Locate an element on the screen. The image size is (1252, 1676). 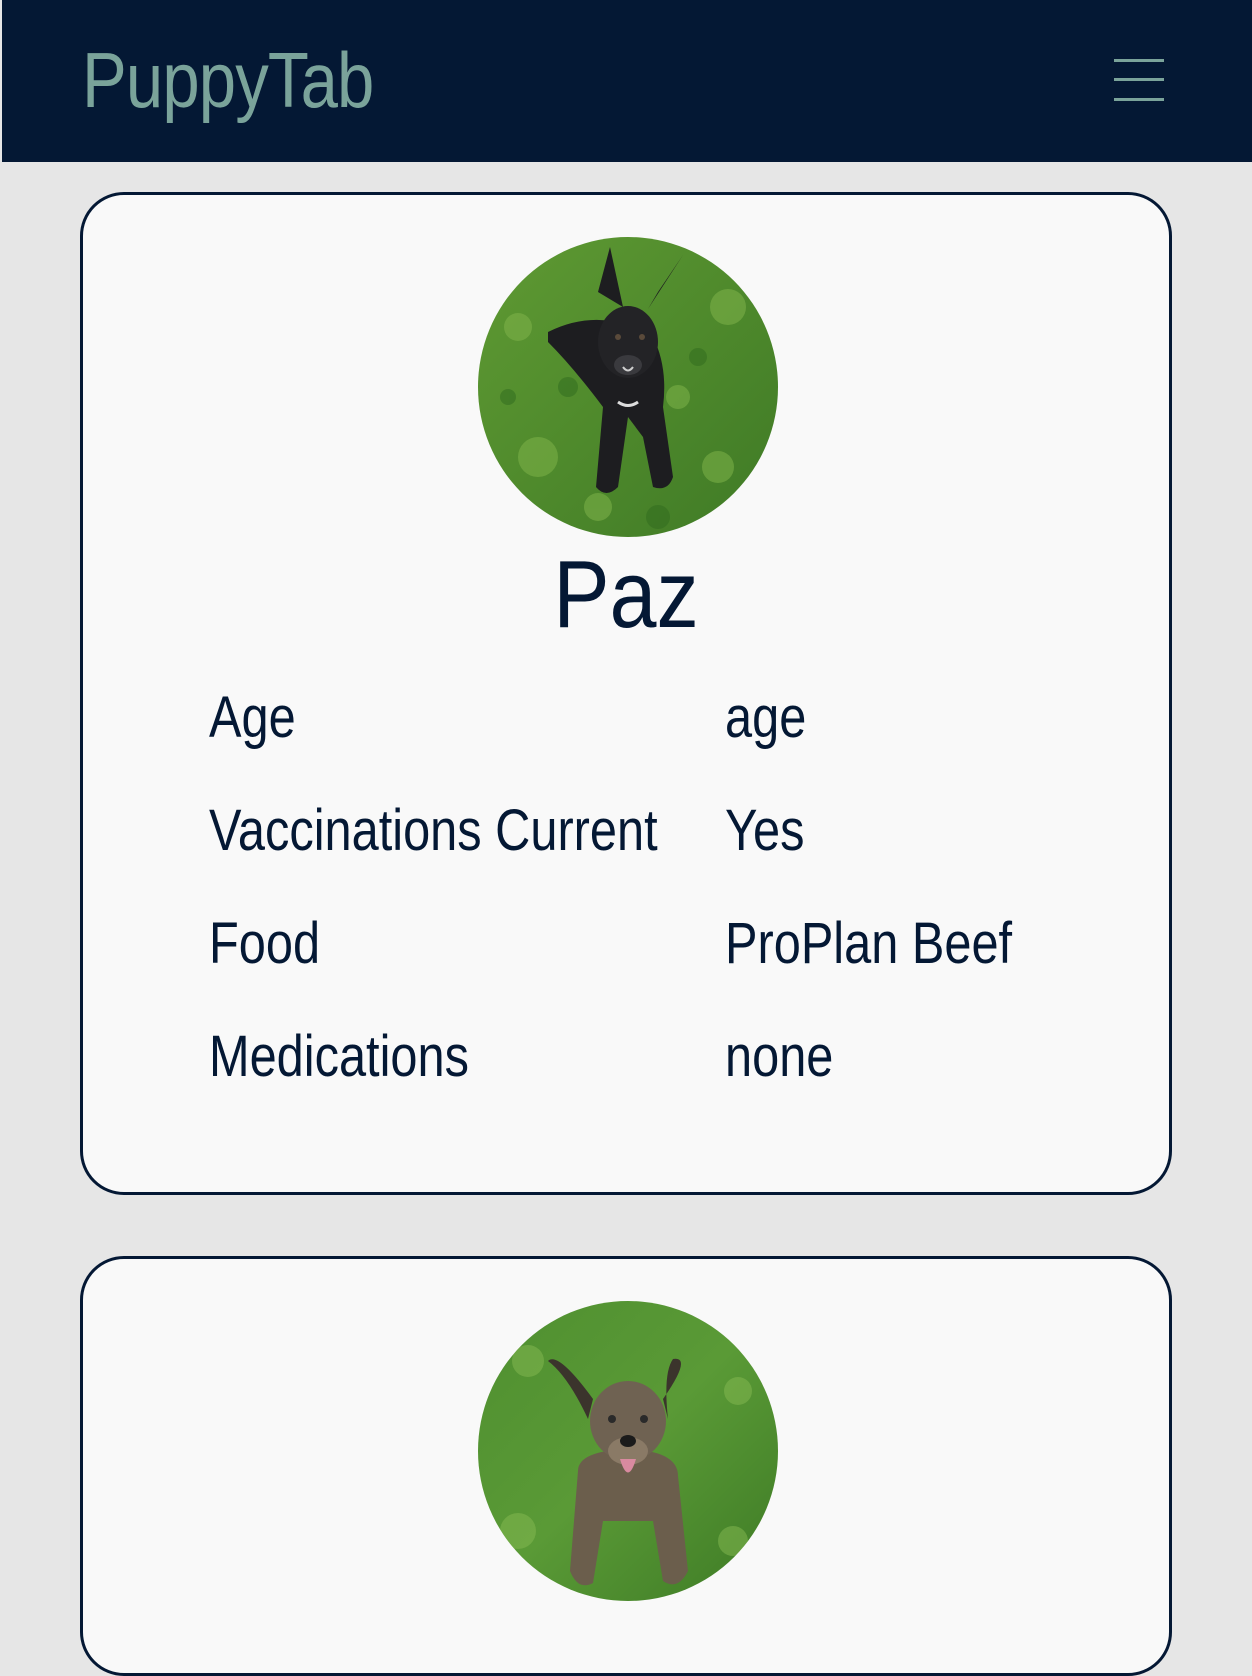
detail-value: Yes is located at coordinates (765, 830).